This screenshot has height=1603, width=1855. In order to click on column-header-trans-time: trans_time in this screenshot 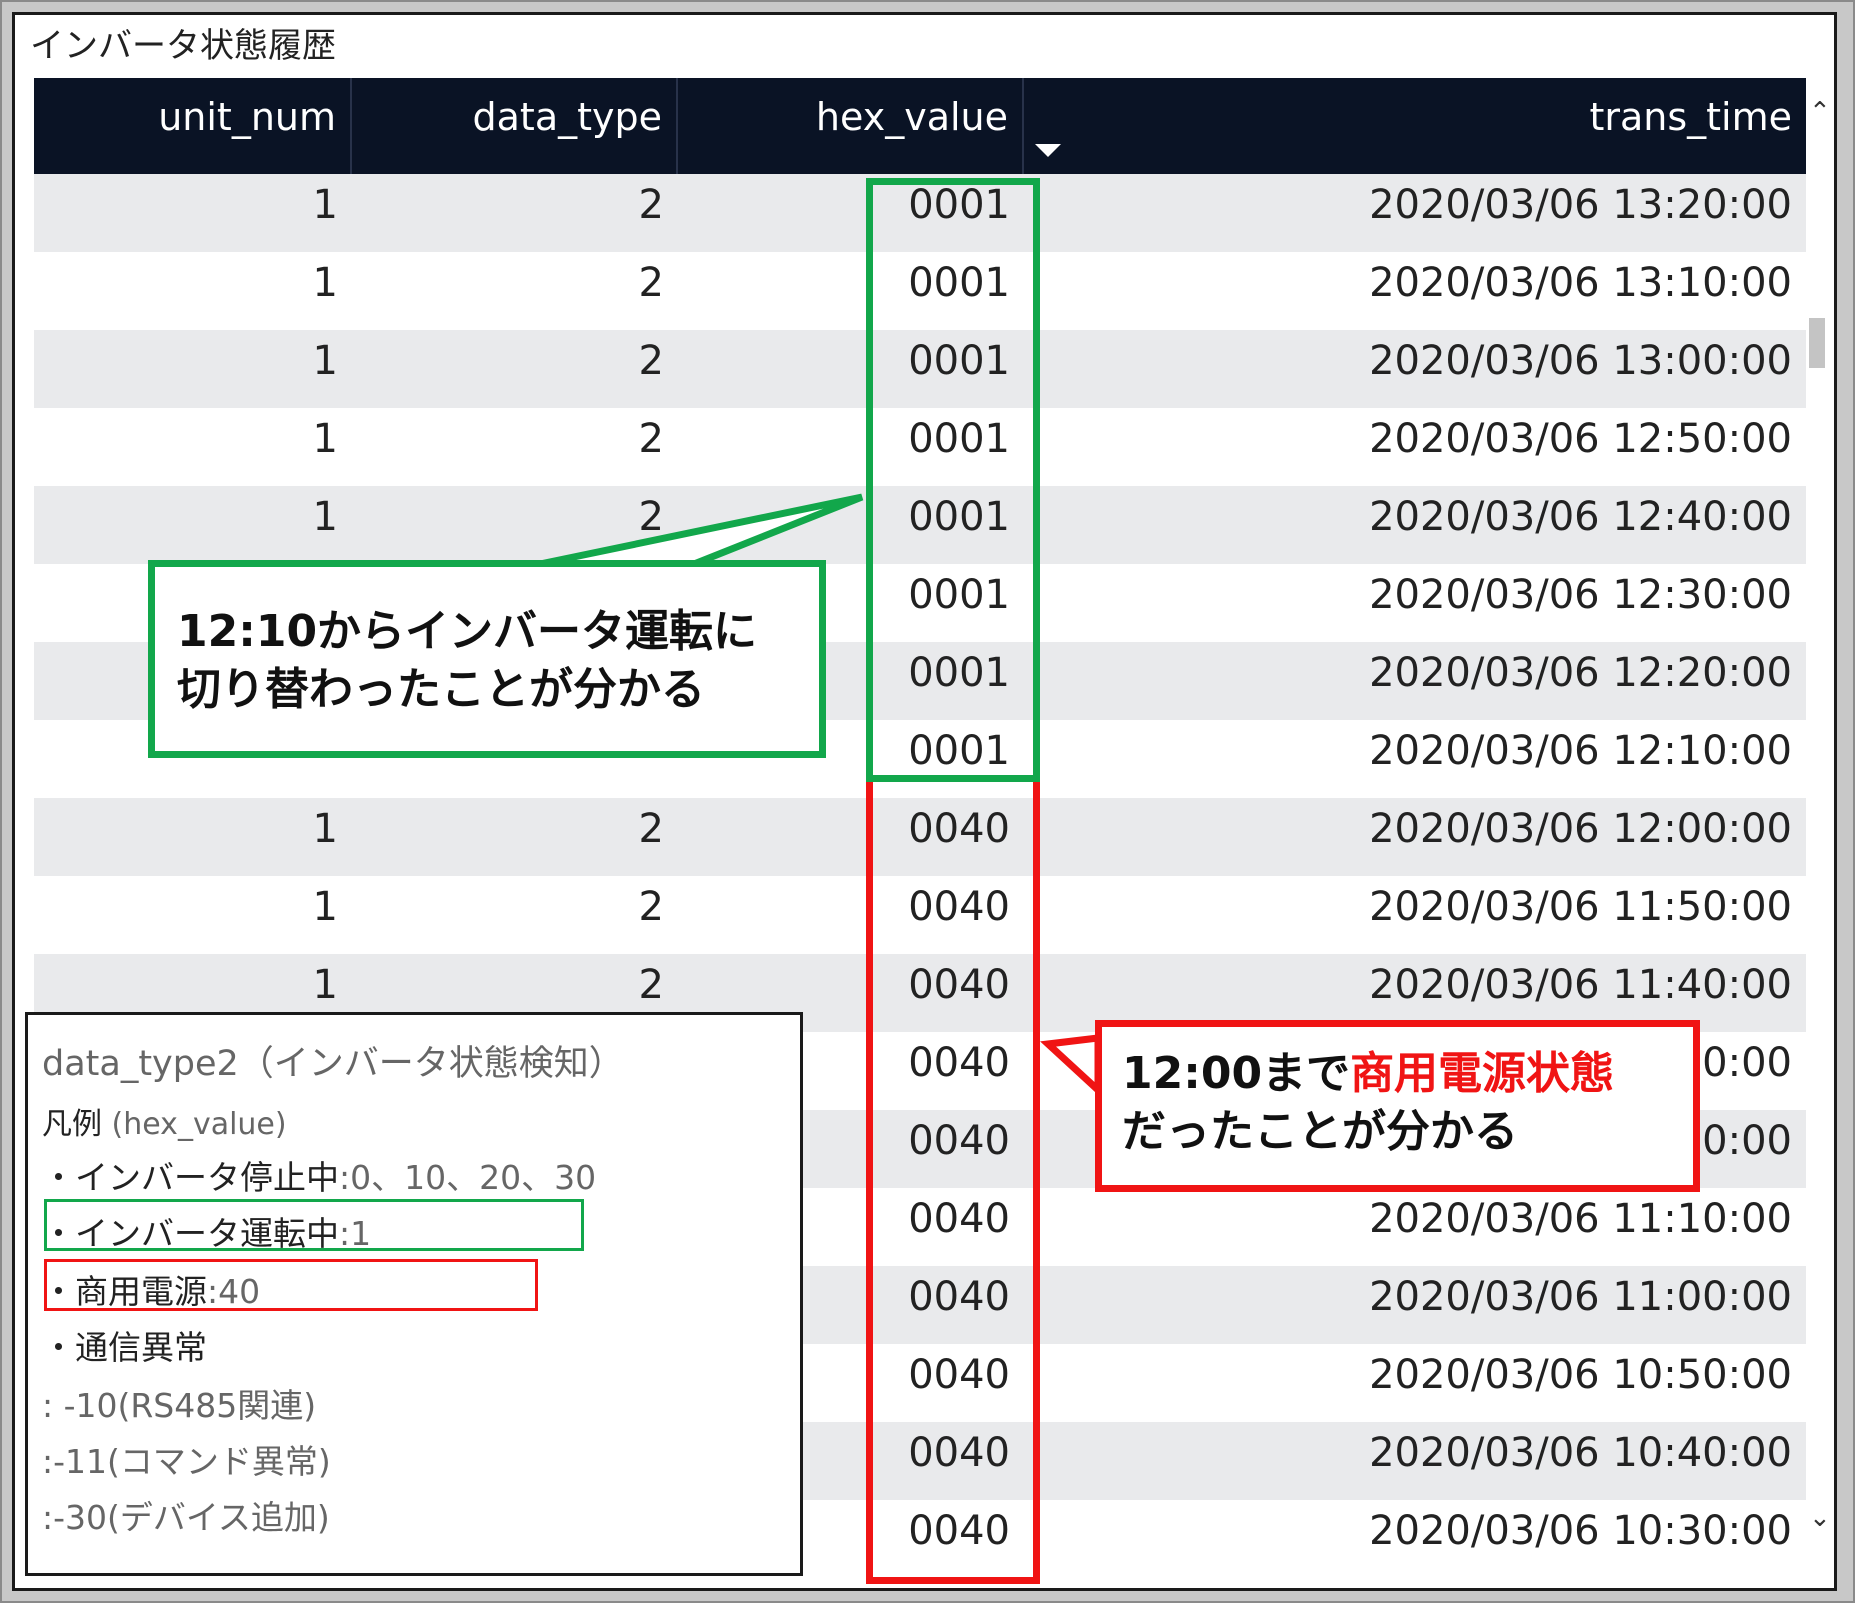, I will do `click(1415, 126)`.